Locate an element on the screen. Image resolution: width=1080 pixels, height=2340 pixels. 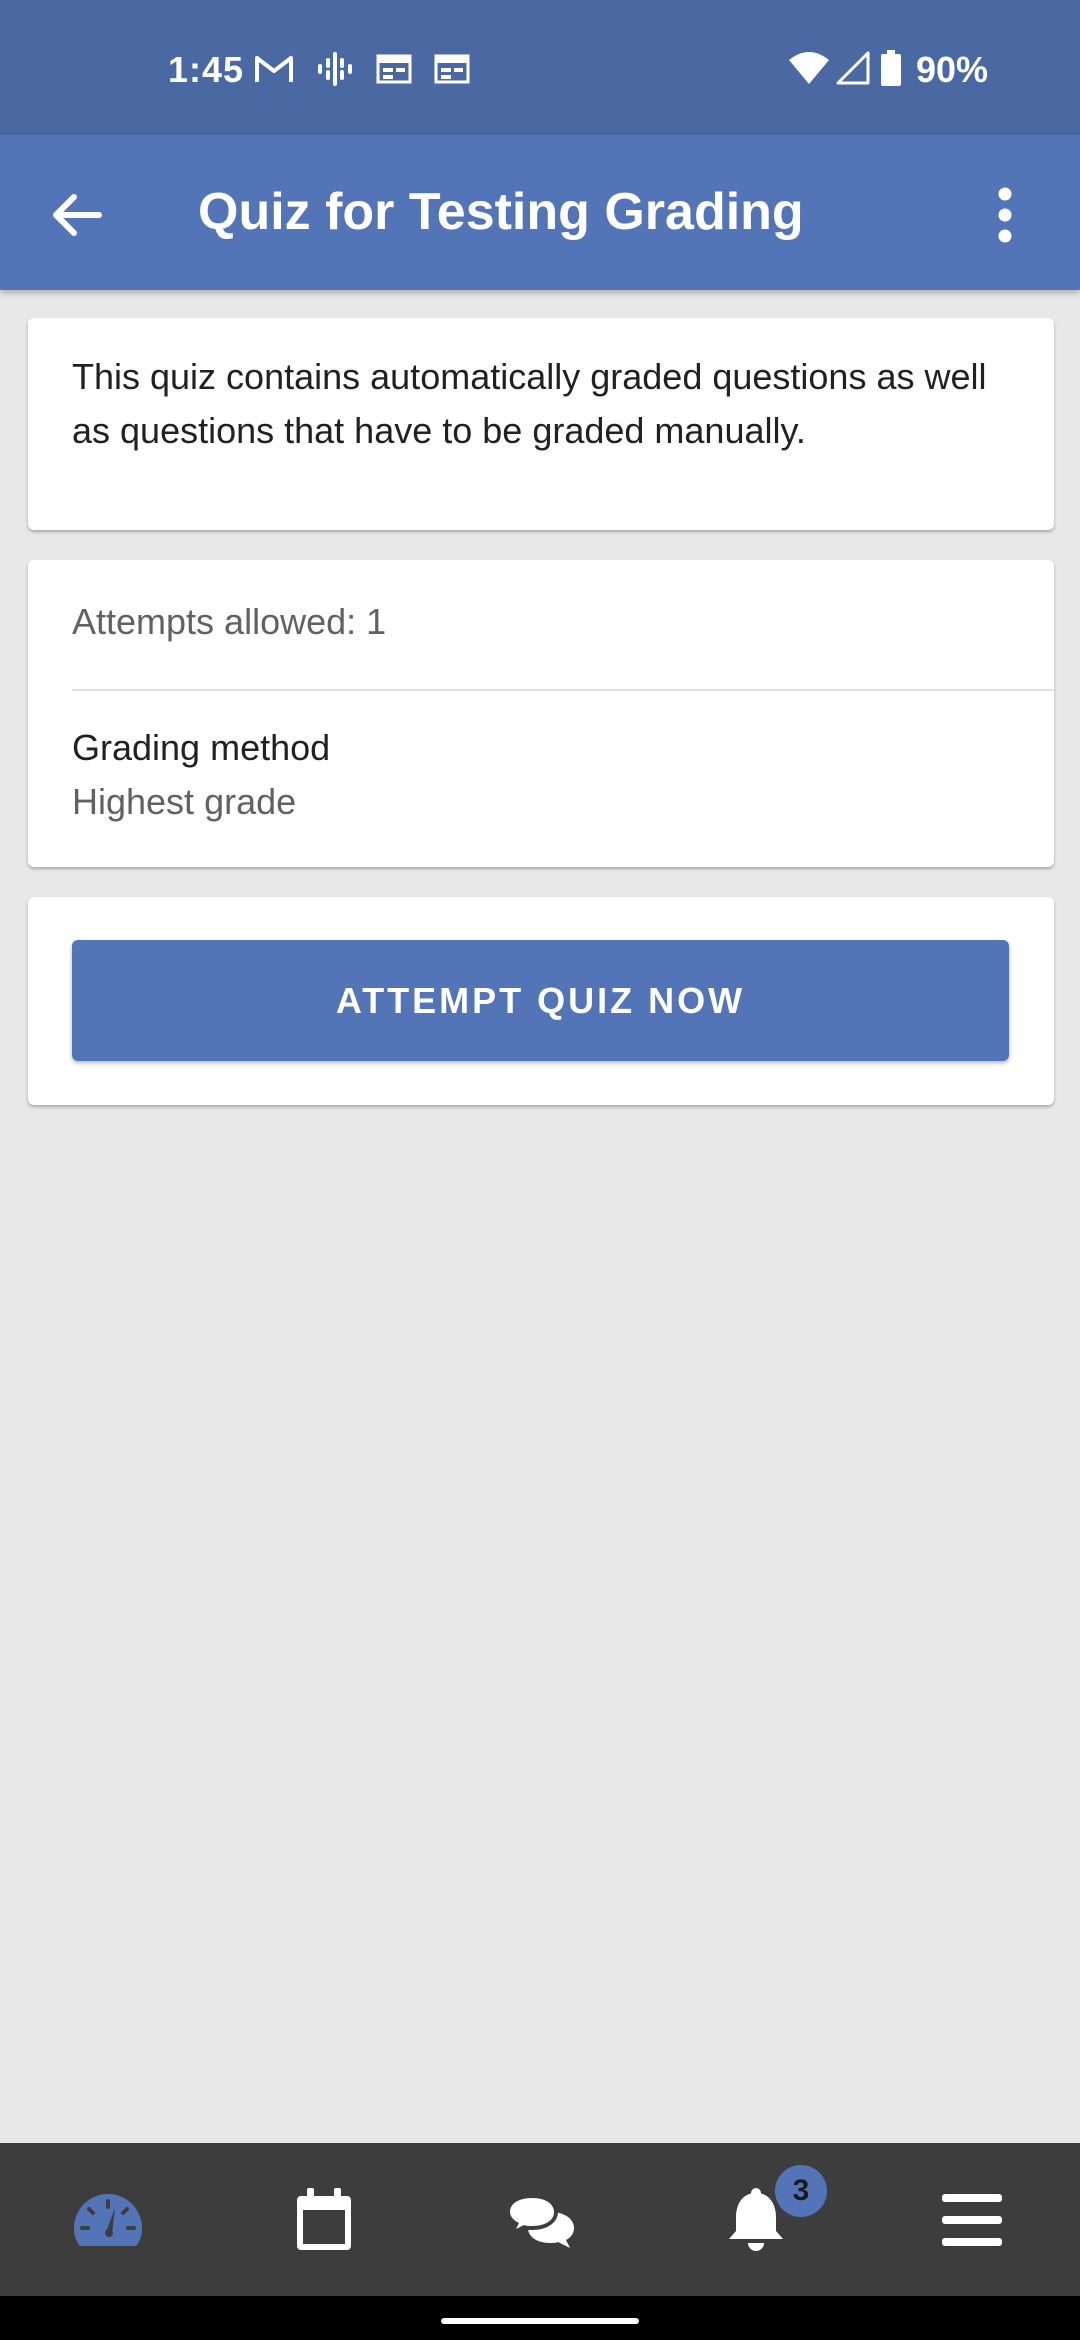
grading-method-label: Grading method is located at coordinates (201, 747).